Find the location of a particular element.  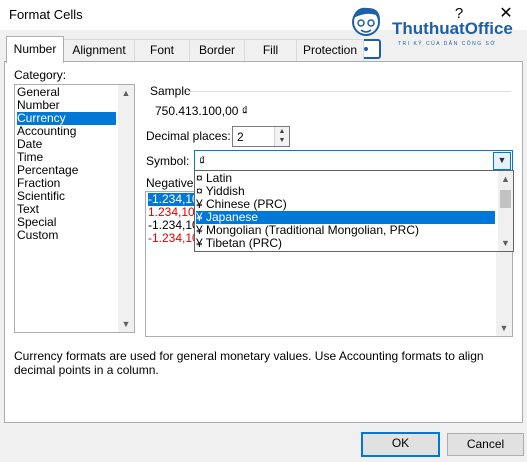

ok-button: OK is located at coordinates (400, 444).